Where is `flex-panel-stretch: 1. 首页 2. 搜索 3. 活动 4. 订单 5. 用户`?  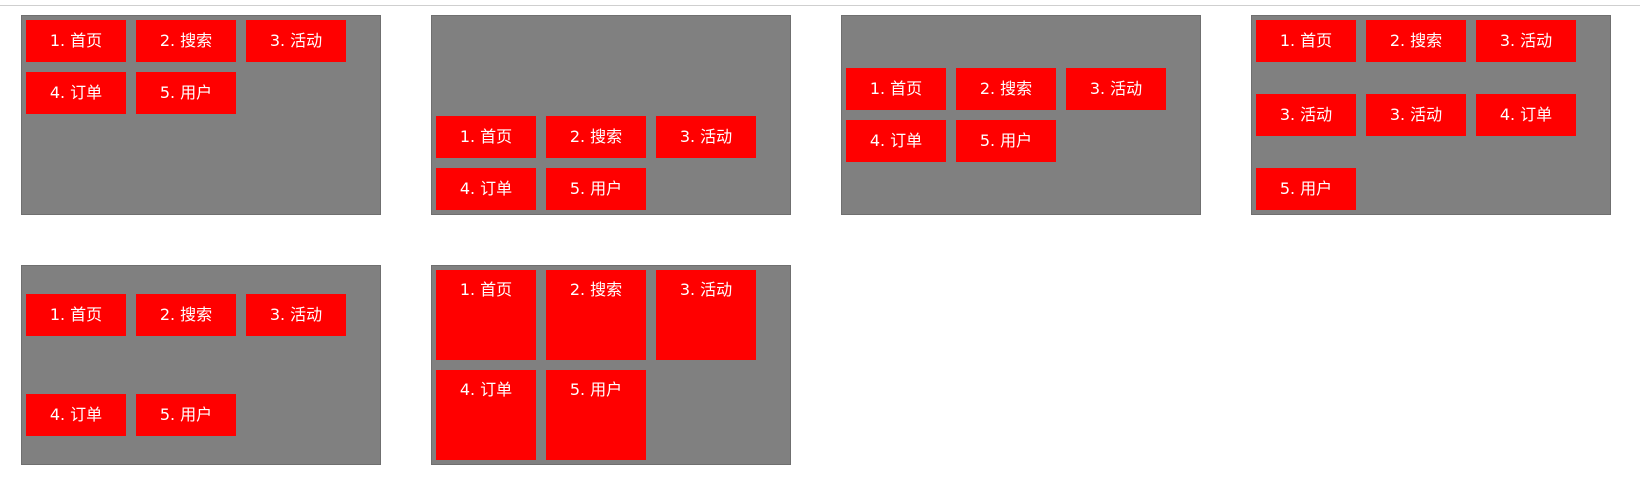 flex-panel-stretch: 1. 首页 2. 搜索 3. 活动 4. 订单 5. 用户 is located at coordinates (611, 365).